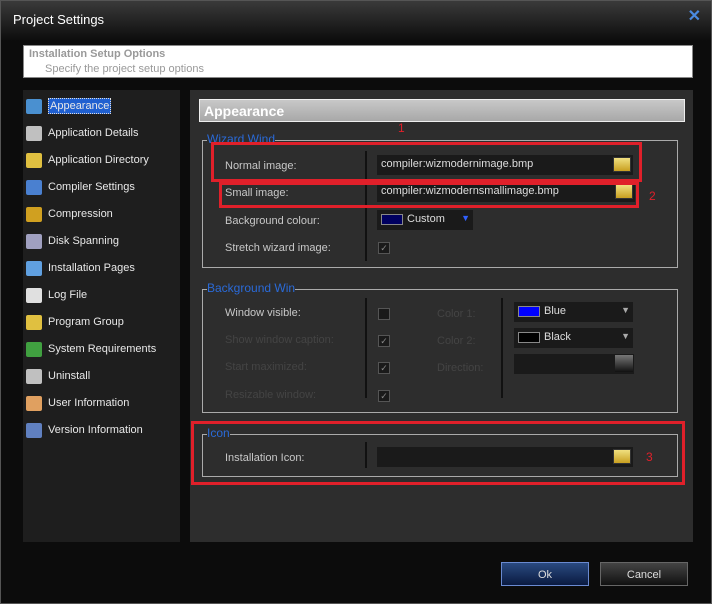 The width and height of the screenshot is (712, 604). Describe the element at coordinates (279, 340) in the screenshot. I see `show-caption-label: Show window caption:` at that location.